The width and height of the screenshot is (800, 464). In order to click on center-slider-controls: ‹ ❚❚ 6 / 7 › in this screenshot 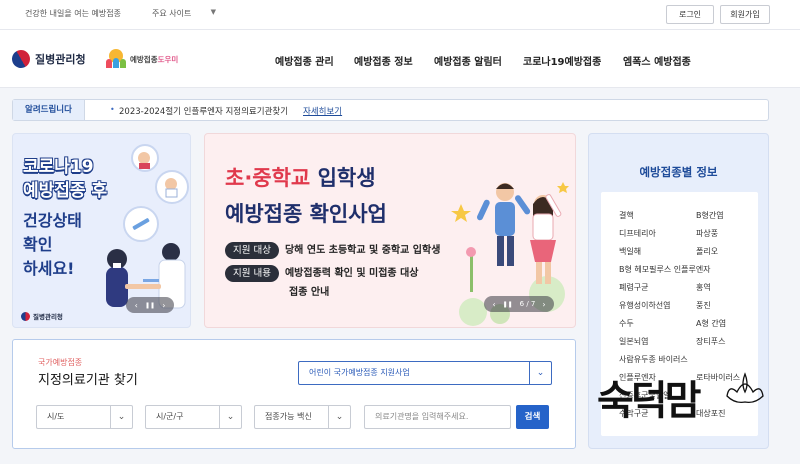, I will do `click(519, 304)`.